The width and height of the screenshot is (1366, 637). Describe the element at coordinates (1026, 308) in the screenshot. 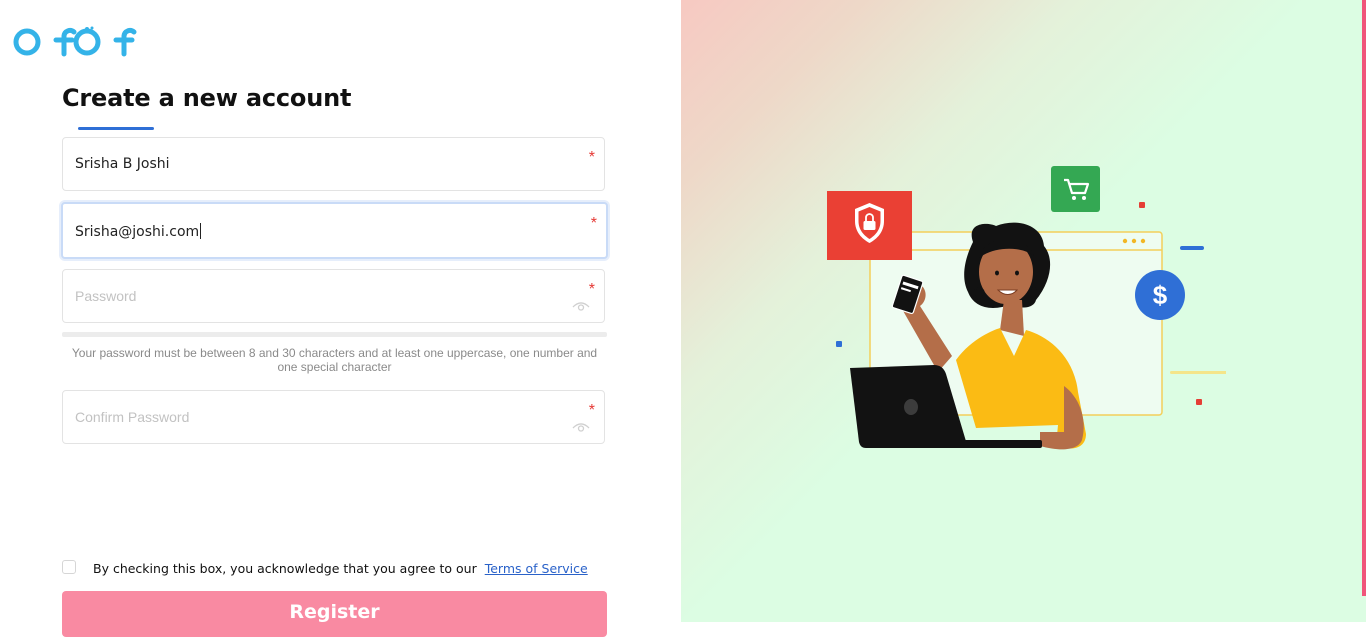

I see `shopping-security-illustration: $` at that location.